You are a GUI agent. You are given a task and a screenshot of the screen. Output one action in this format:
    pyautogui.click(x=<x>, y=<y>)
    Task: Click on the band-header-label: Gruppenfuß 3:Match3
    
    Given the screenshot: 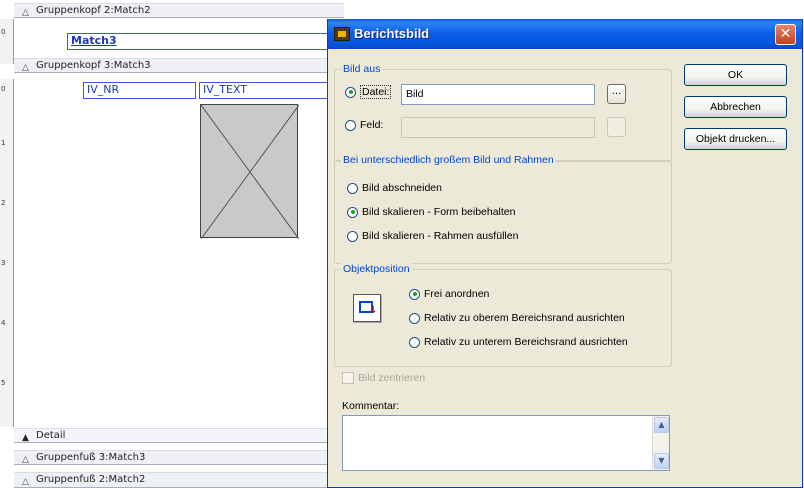 What is the action you would take?
    pyautogui.click(x=91, y=457)
    